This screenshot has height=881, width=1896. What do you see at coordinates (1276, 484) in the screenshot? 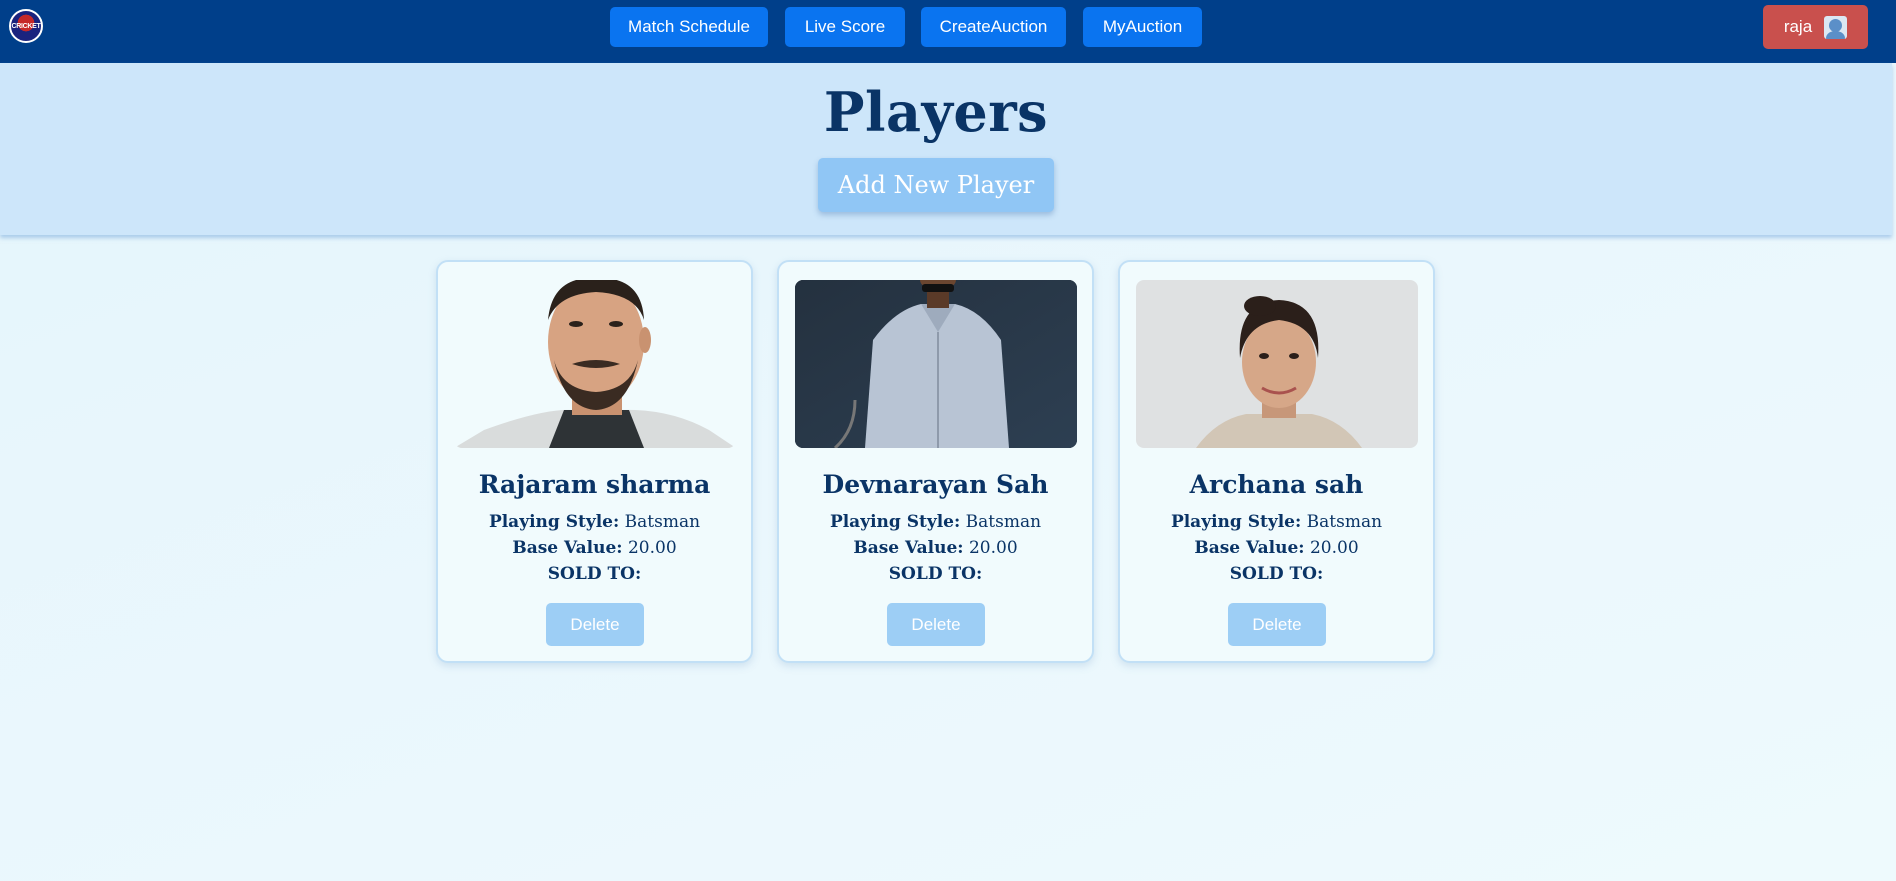
I see `player-name: Archana sah` at bounding box center [1276, 484].